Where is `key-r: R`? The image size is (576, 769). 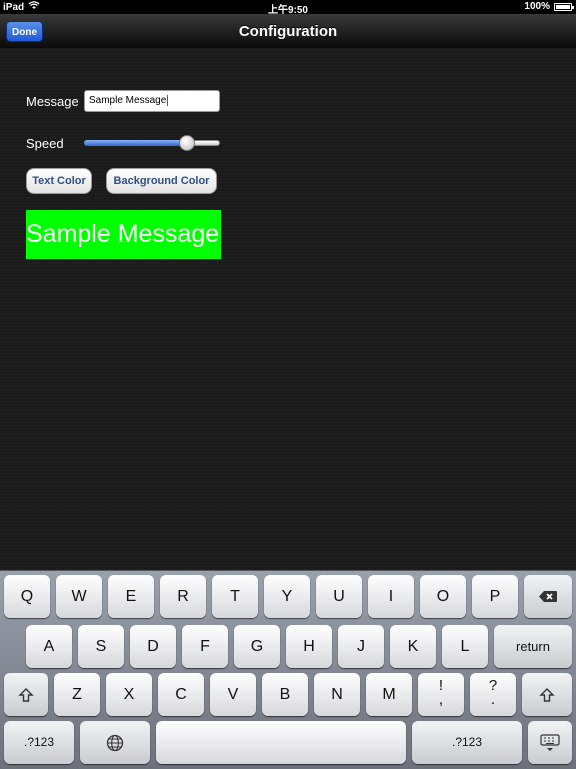
key-r: R is located at coordinates (183, 596).